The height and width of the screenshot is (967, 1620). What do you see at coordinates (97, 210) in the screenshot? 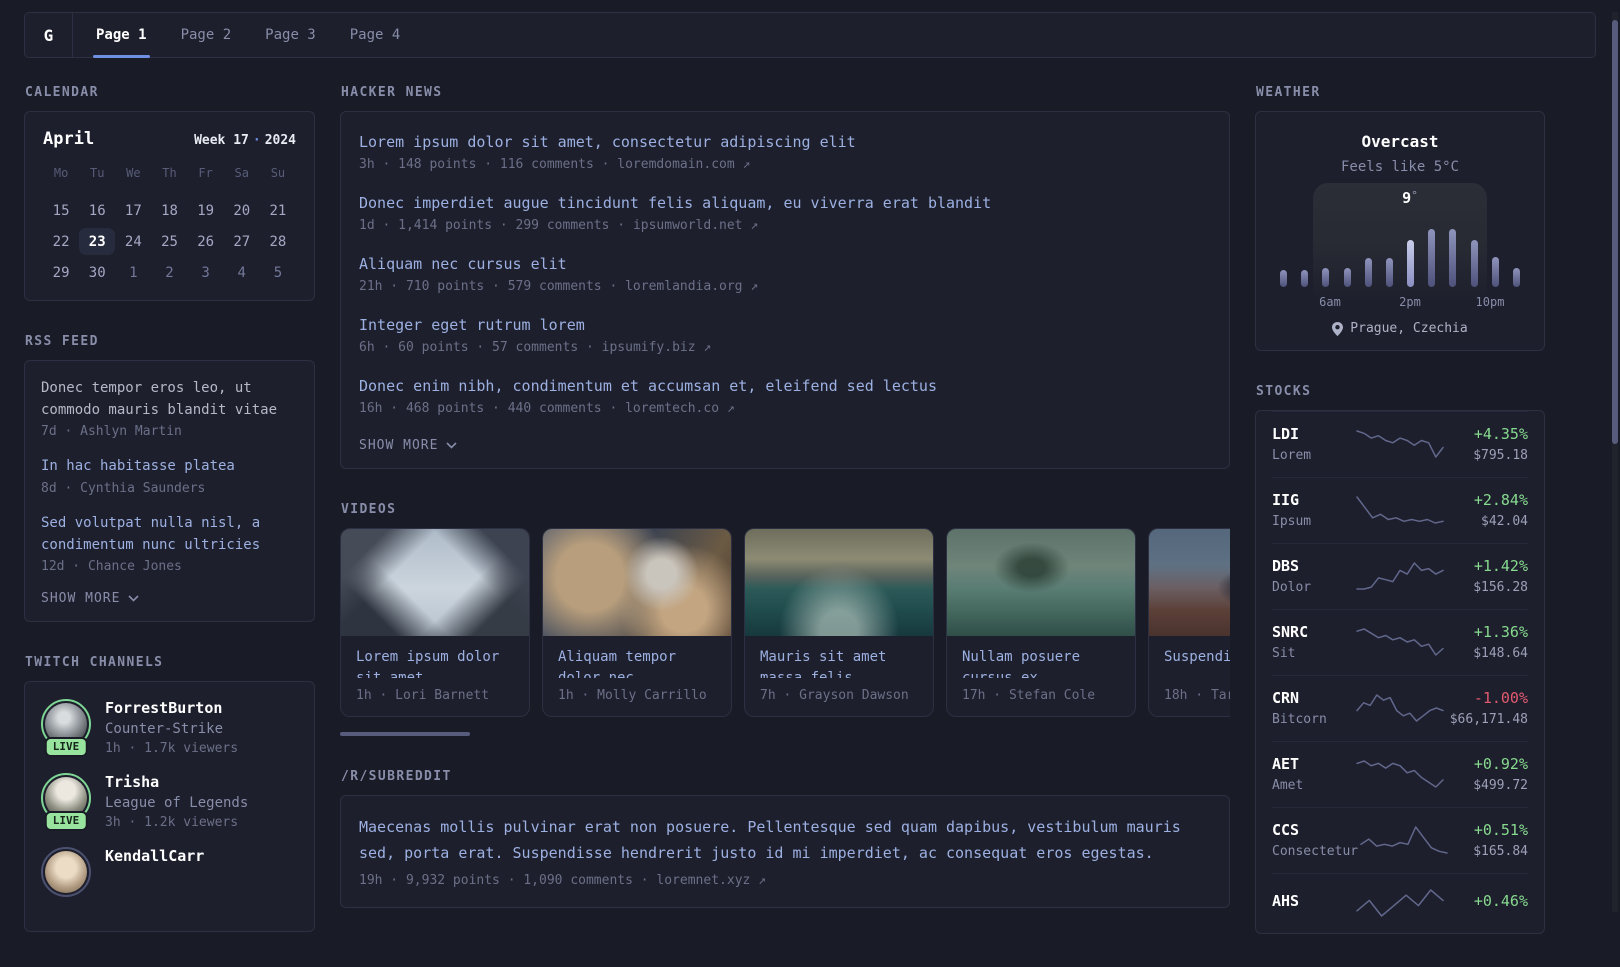
I see `calendar-day-cell: 16` at bounding box center [97, 210].